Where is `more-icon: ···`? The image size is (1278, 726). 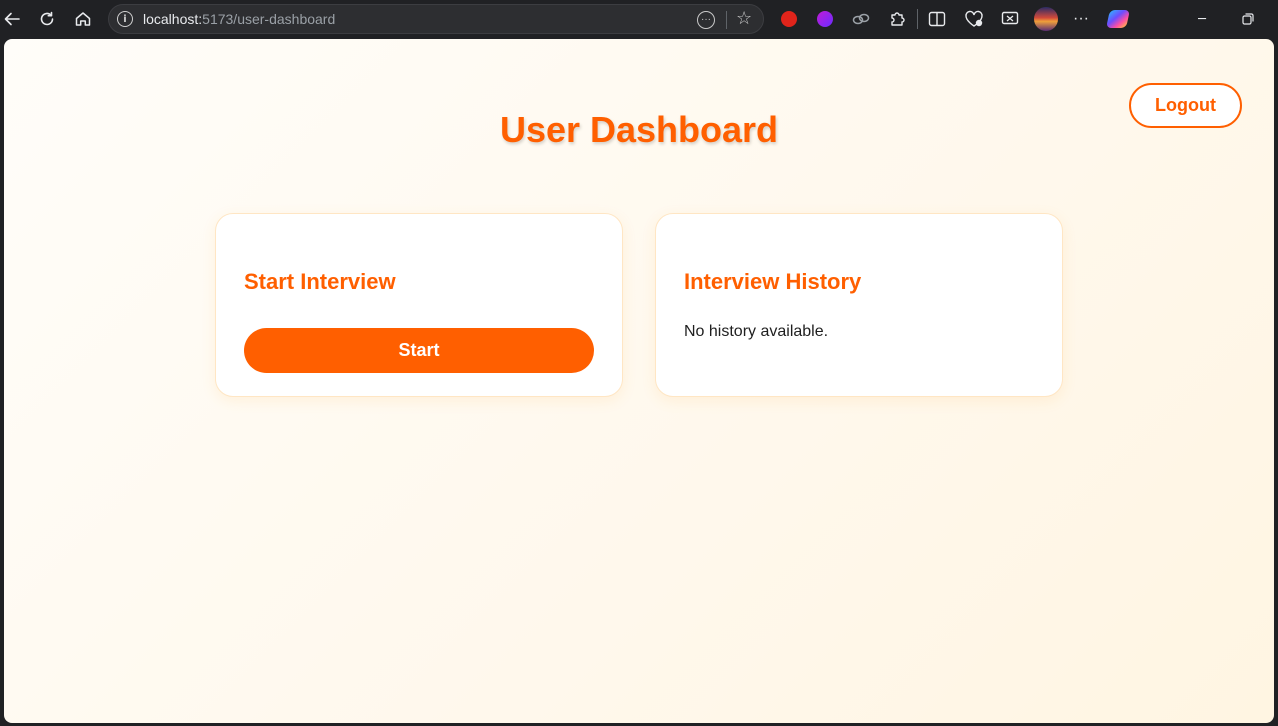 more-icon: ··· is located at coordinates (1081, 19).